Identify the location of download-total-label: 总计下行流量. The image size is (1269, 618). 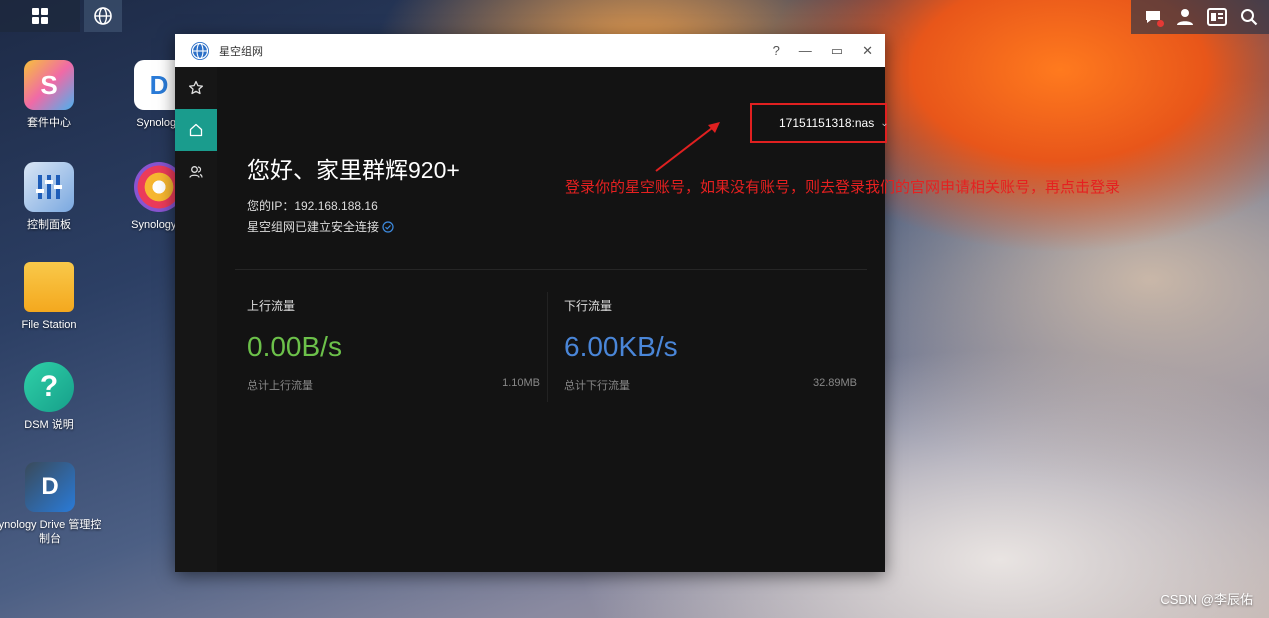
(597, 386).